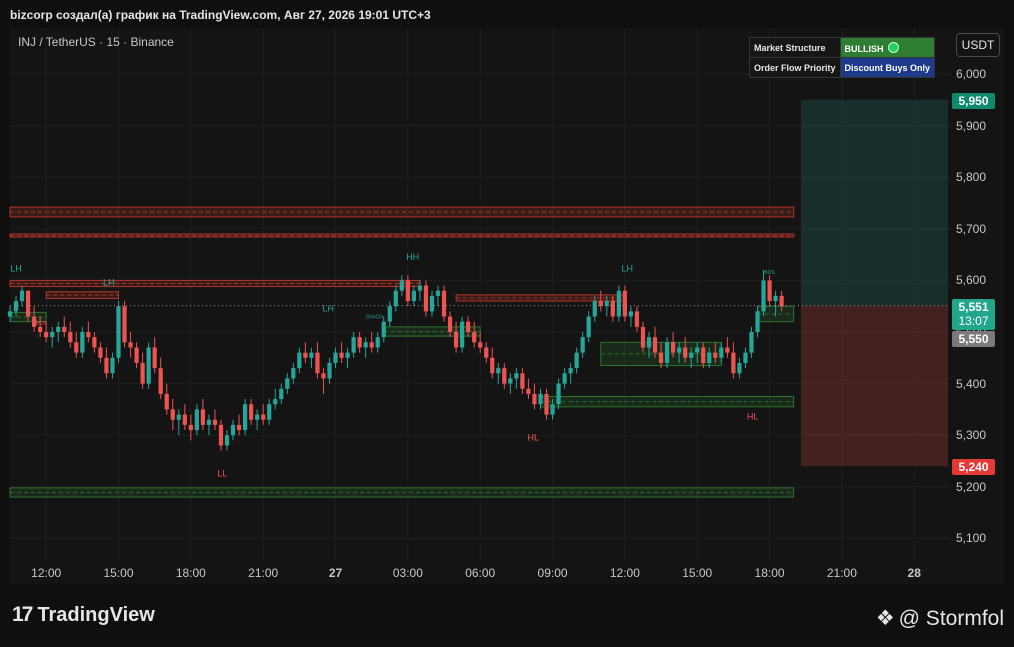 This screenshot has height=647, width=1014. Describe the element at coordinates (874, 202) in the screenshot. I see `profit-zone` at that location.